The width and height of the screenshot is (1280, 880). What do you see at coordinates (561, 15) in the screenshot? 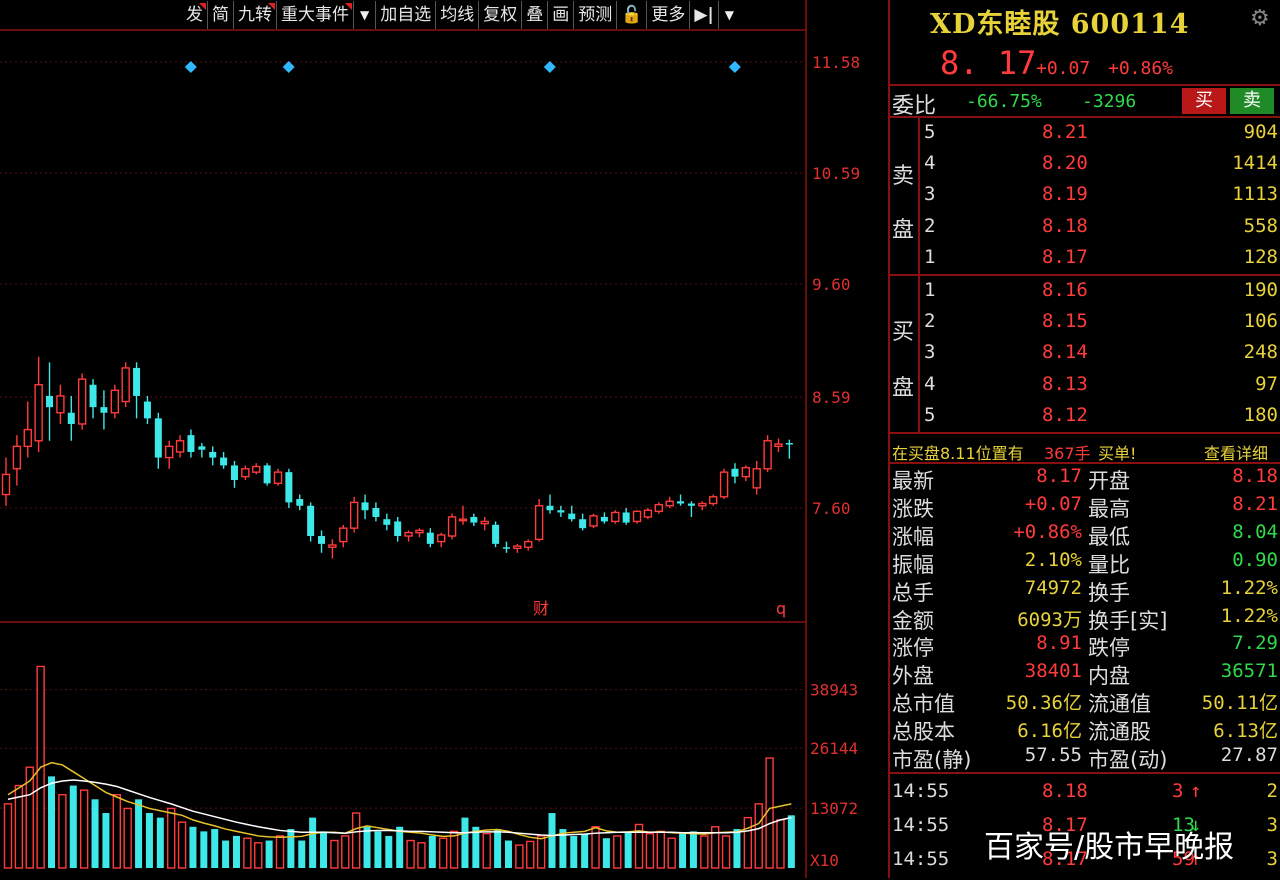
I see `toolbar-draw-button: 画` at bounding box center [561, 15].